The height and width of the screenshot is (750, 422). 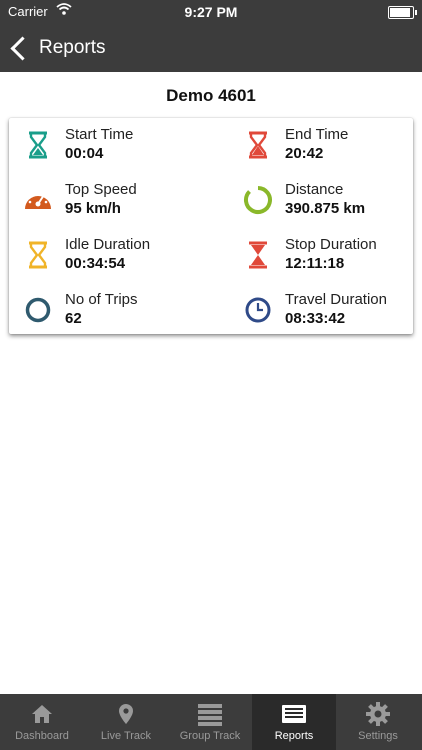 I want to click on stat-value: 00:34:54, so click(x=95, y=263).